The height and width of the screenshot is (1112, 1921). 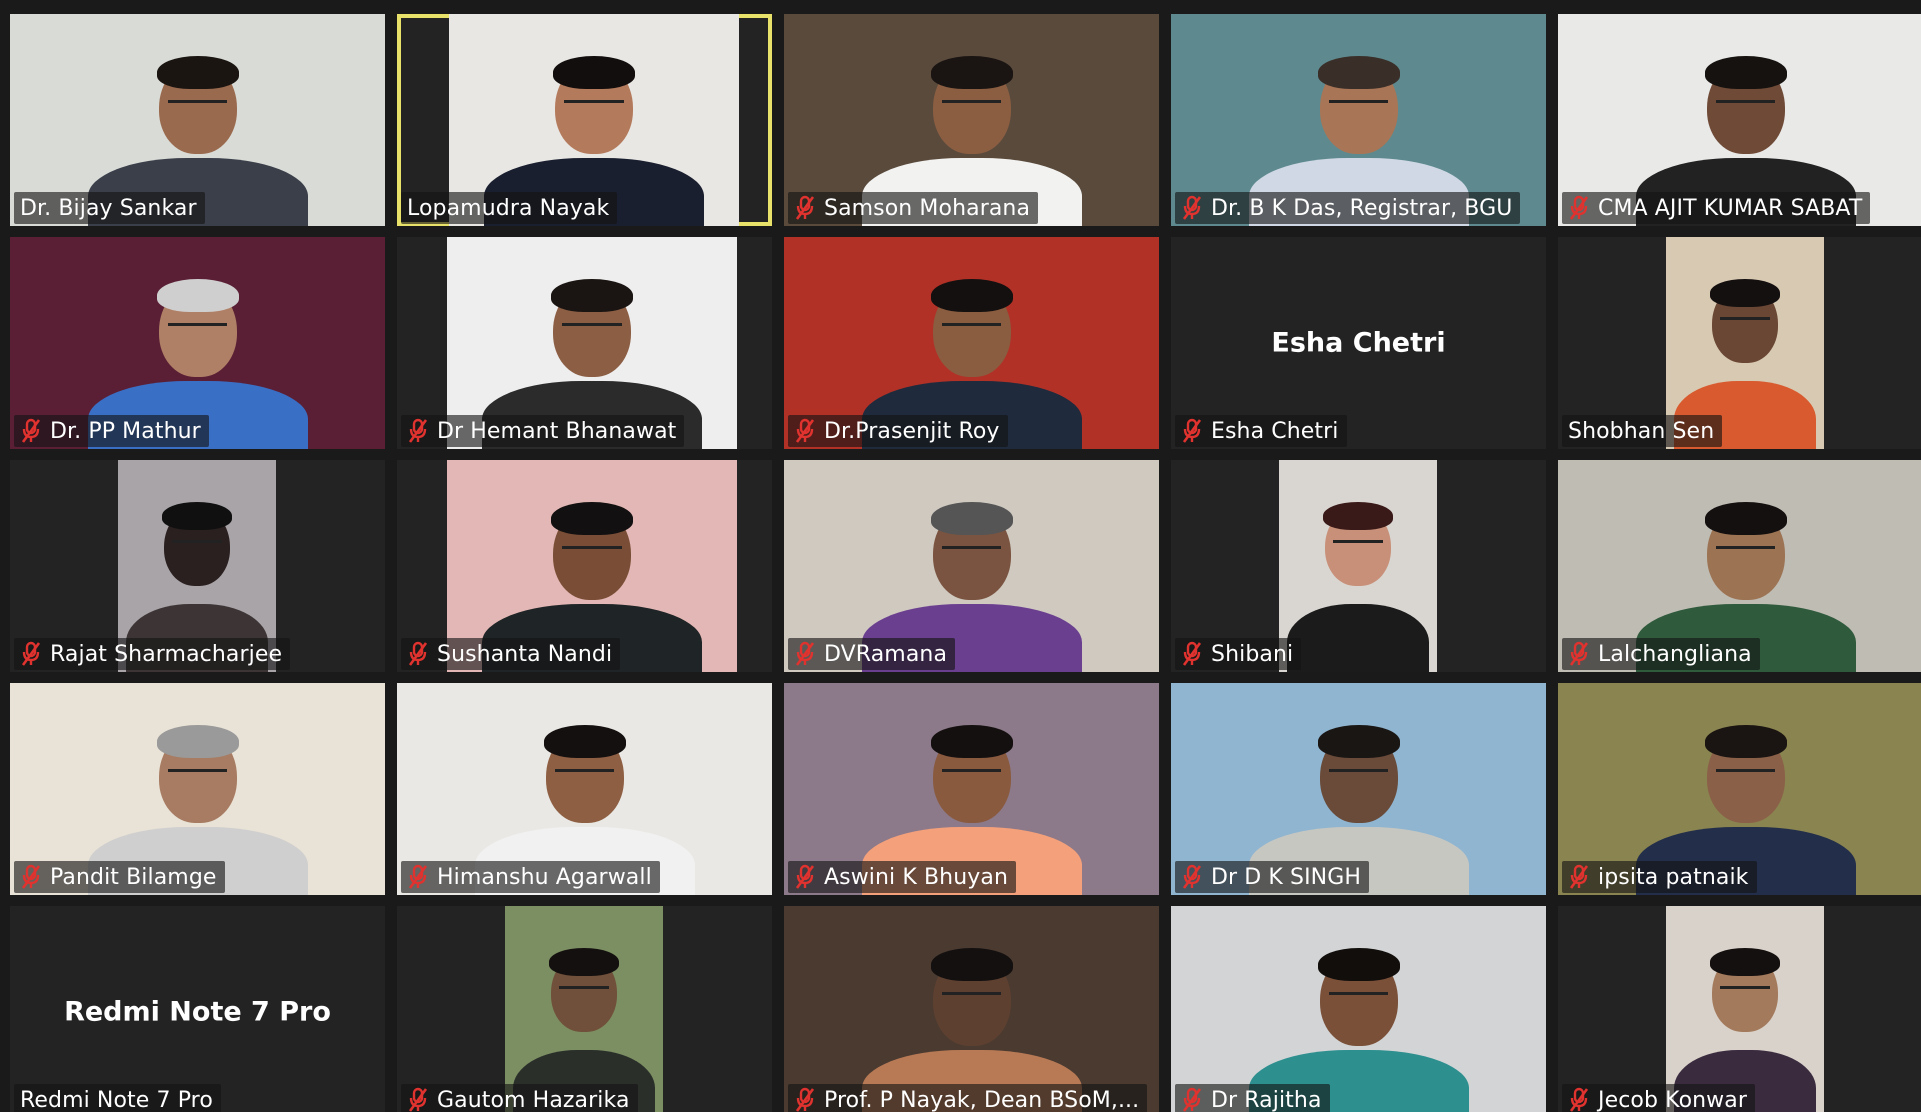 I want to click on participant-tile: Dr. B K Das, Registrar, BGU, so click(x=1358, y=120).